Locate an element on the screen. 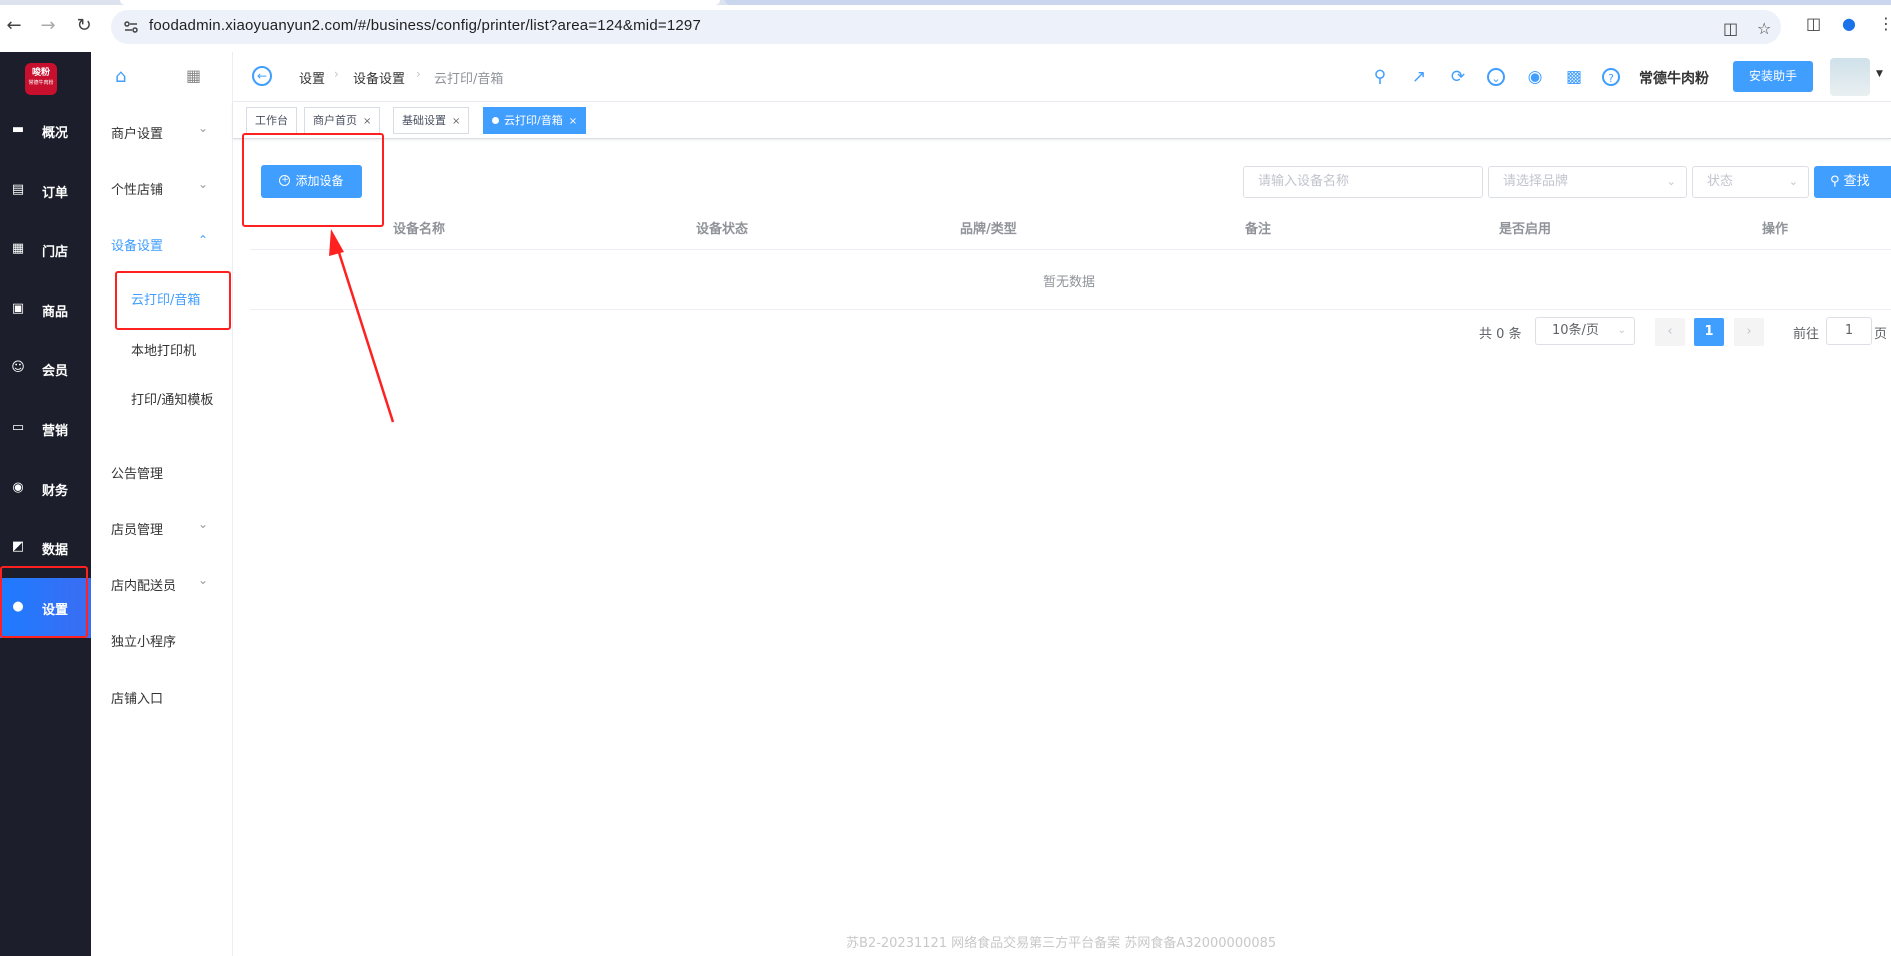 The width and height of the screenshot is (1891, 956). bookmark-star-icon: ☆ is located at coordinates (1764, 28).